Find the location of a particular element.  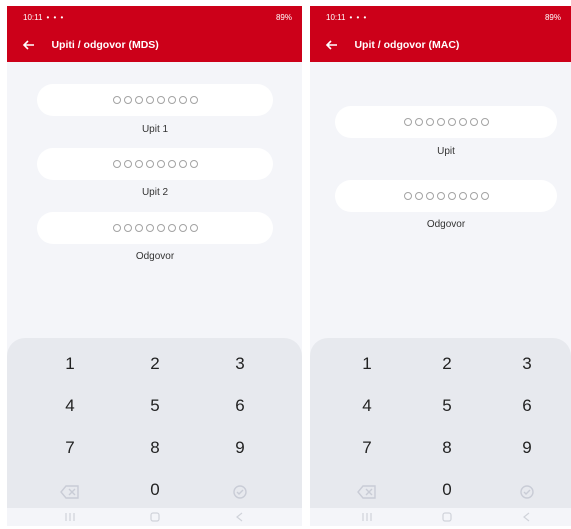

page-title: Upiti / odgovor (MDS) is located at coordinates (105, 44).